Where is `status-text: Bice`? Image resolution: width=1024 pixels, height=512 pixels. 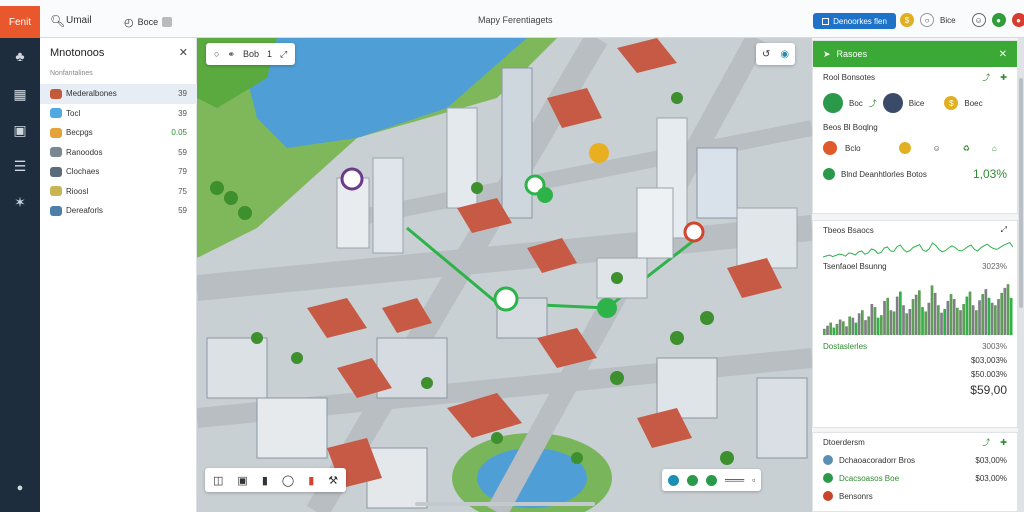 status-text: Bice is located at coordinates (948, 20).